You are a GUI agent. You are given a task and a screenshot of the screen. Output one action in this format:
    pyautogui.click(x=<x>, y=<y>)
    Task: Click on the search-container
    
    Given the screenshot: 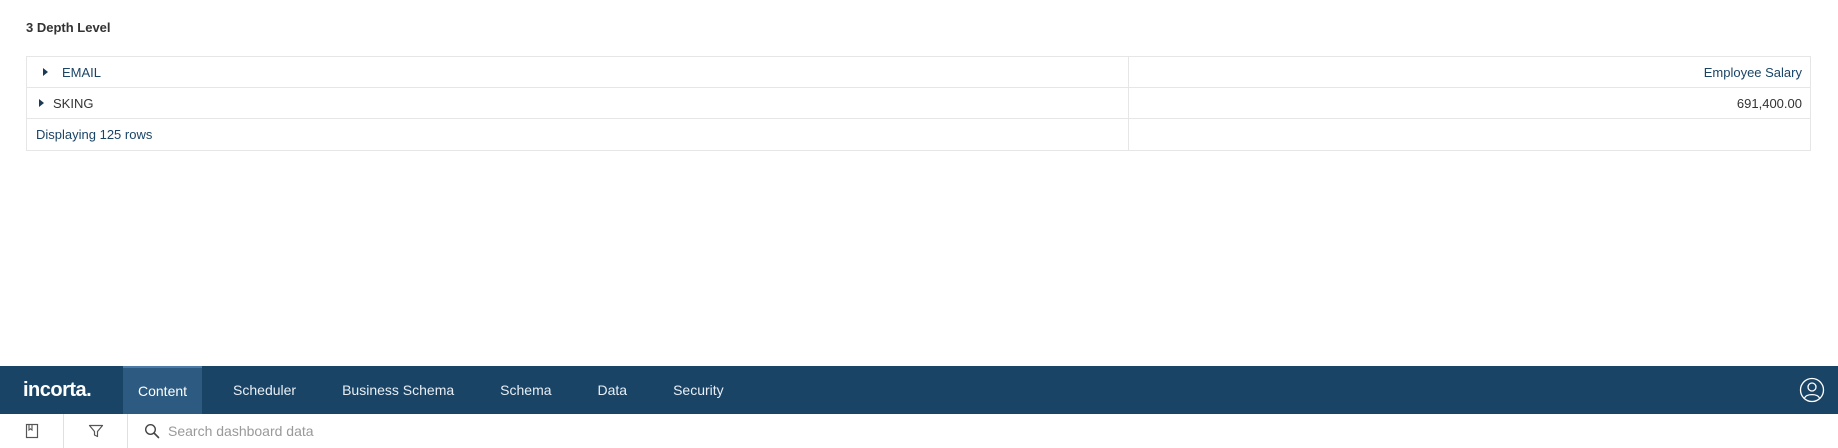 What is the action you would take?
    pyautogui.click(x=348, y=431)
    